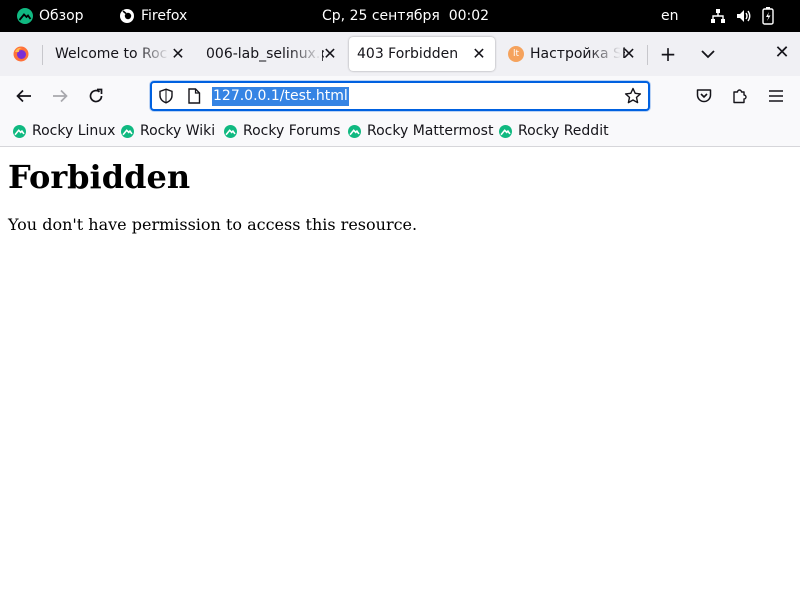  Describe the element at coordinates (164, 16) in the screenshot. I see `app-name: Firefox` at that location.